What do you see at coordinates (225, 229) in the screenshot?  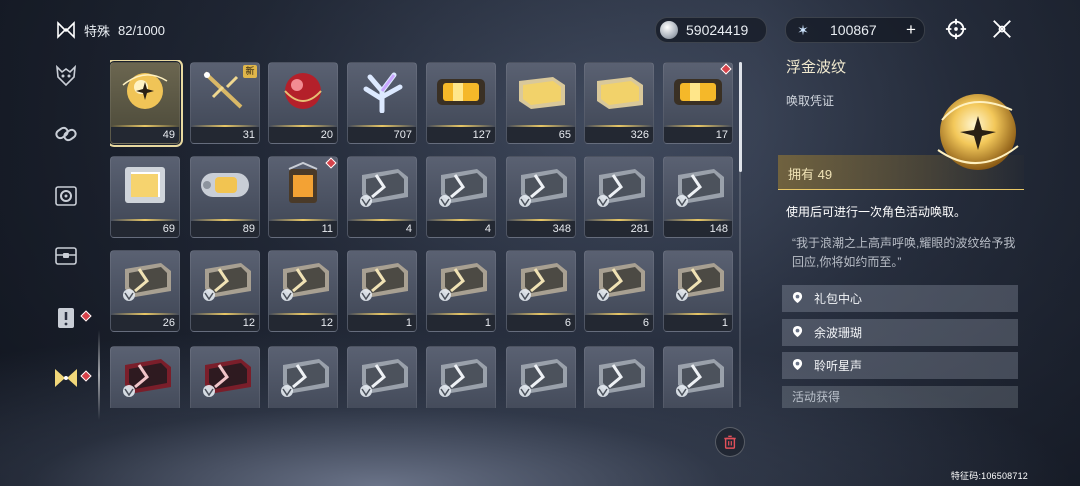 I see `item-count: 89` at bounding box center [225, 229].